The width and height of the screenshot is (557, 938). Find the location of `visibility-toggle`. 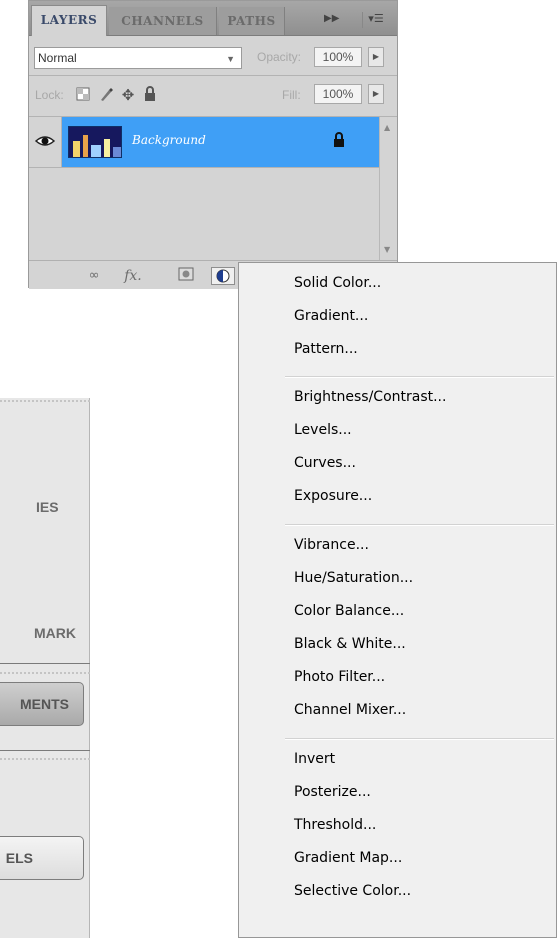

visibility-toggle is located at coordinates (45, 142).